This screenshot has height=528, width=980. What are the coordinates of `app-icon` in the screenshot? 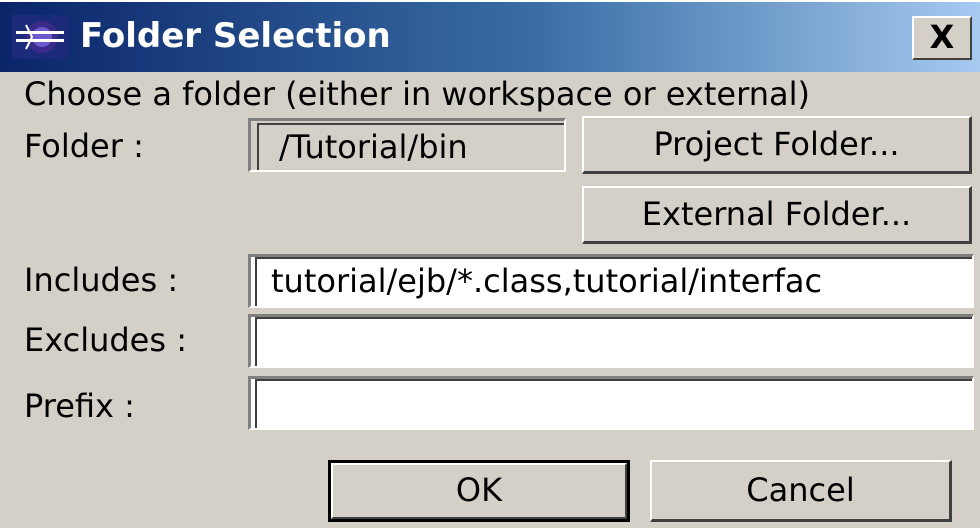 It's located at (40, 37).